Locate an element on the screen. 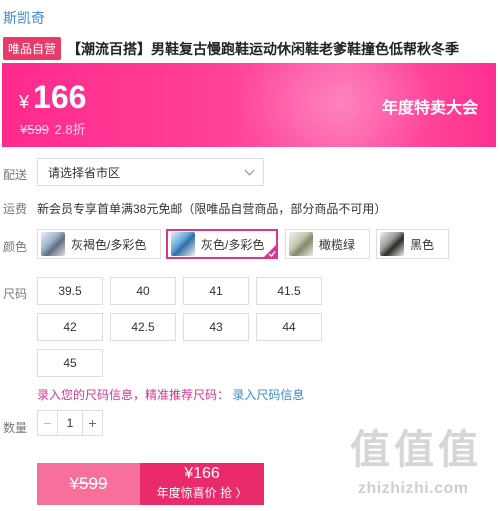 This screenshot has height=511, width=500. size-tip-link: 录入尺码信息 is located at coordinates (268, 395).